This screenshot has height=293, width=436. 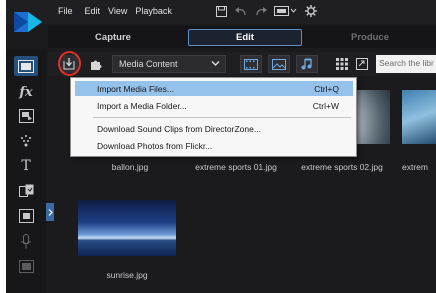 I want to click on tab-capture: Capture, so click(x=113, y=37).